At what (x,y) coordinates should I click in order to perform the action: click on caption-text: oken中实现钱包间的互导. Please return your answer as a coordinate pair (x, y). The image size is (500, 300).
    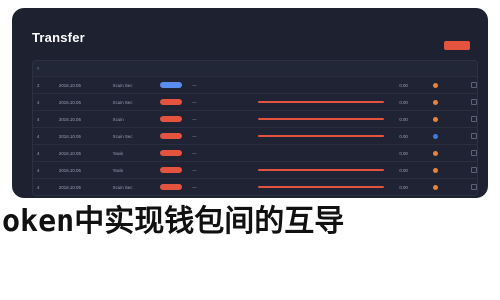
    Looking at the image, I should click on (173, 221).